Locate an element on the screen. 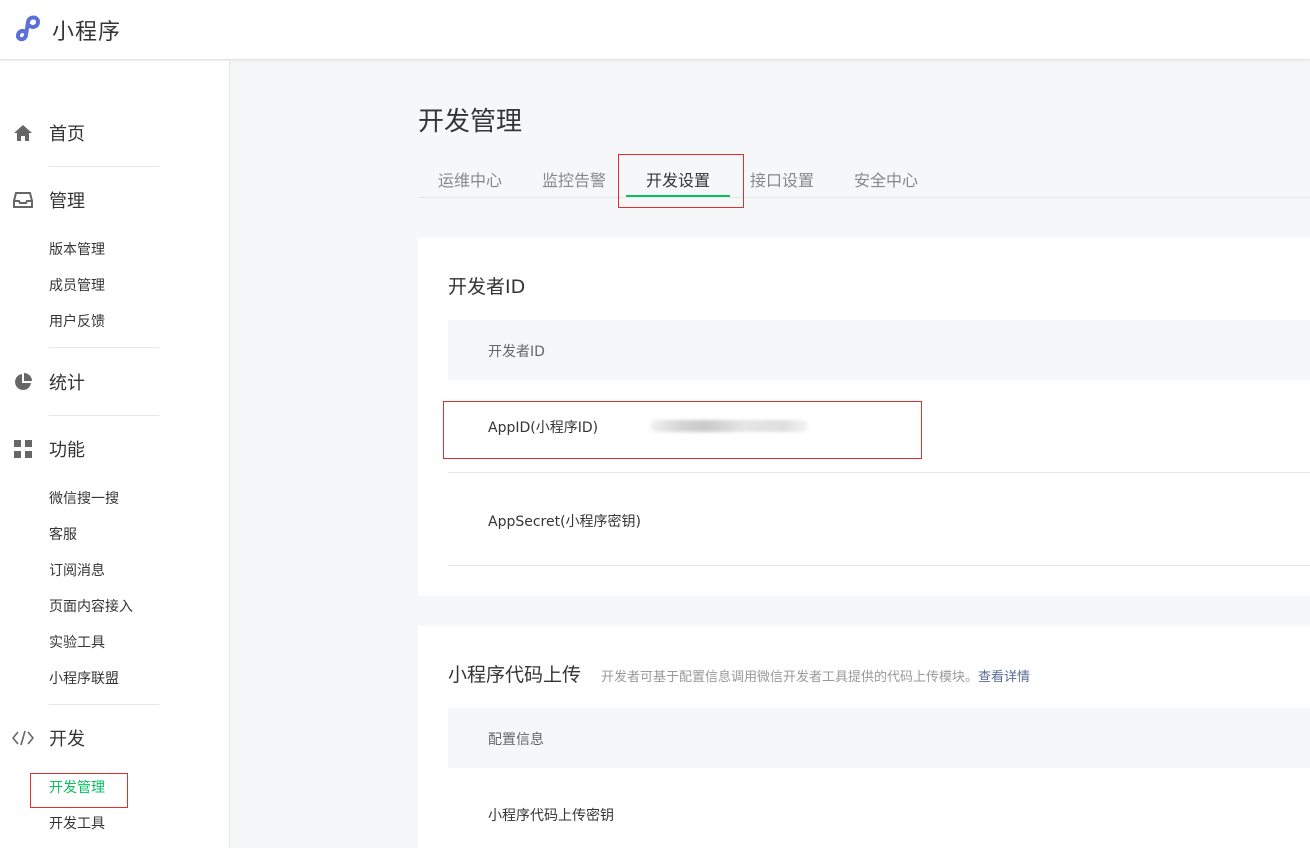 The width and height of the screenshot is (1310, 848). sidebar-item-home: 首页 is located at coordinates (48, 133).